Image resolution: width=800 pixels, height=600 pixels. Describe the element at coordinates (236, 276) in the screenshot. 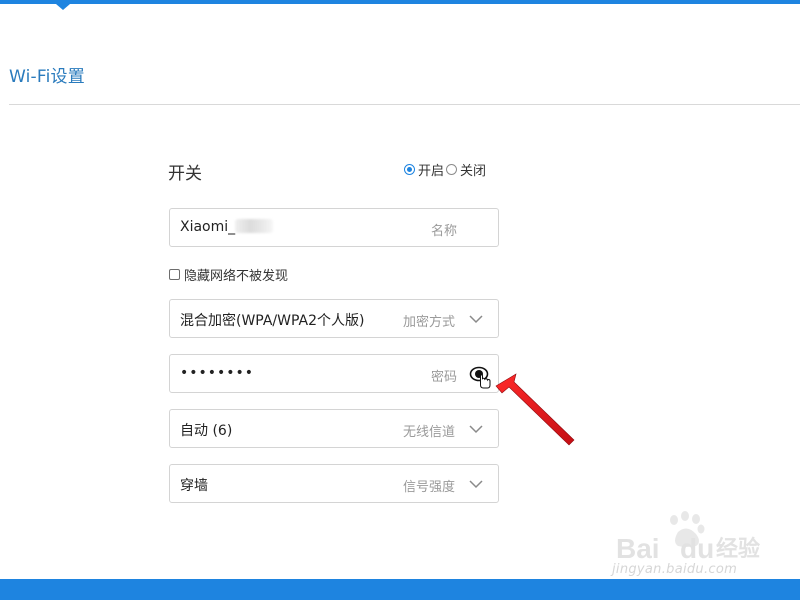

I see `hide-network-label: 隐藏网络不被发现` at that location.